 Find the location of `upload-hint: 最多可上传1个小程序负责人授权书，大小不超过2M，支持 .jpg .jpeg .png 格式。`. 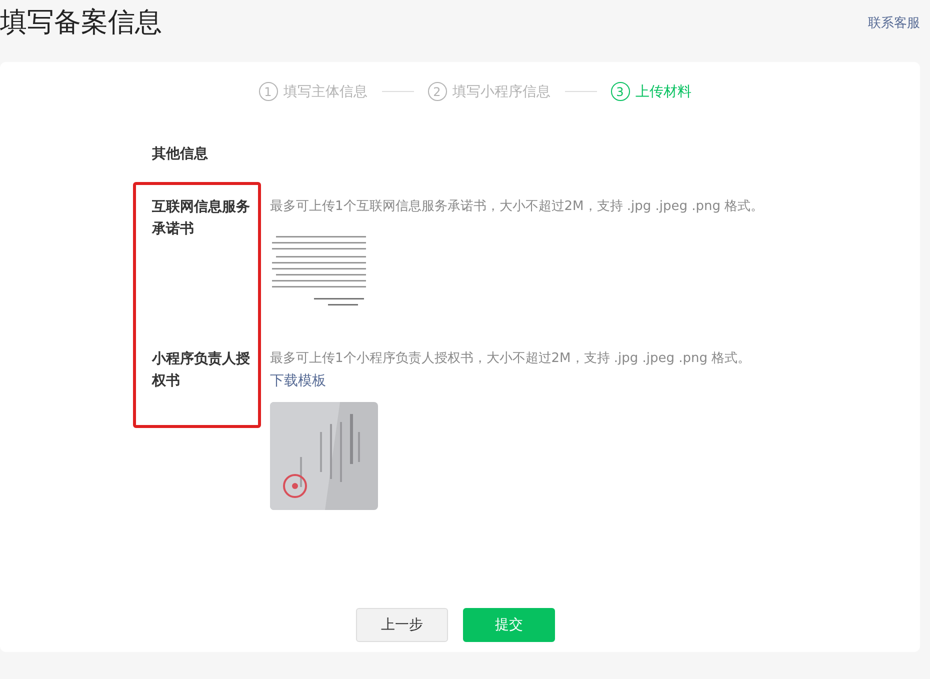

upload-hint: 最多可上传1个小程序负责人授权书，大小不超过2M，支持 .jpg .jpeg .png 格式。 is located at coordinates (511, 359).